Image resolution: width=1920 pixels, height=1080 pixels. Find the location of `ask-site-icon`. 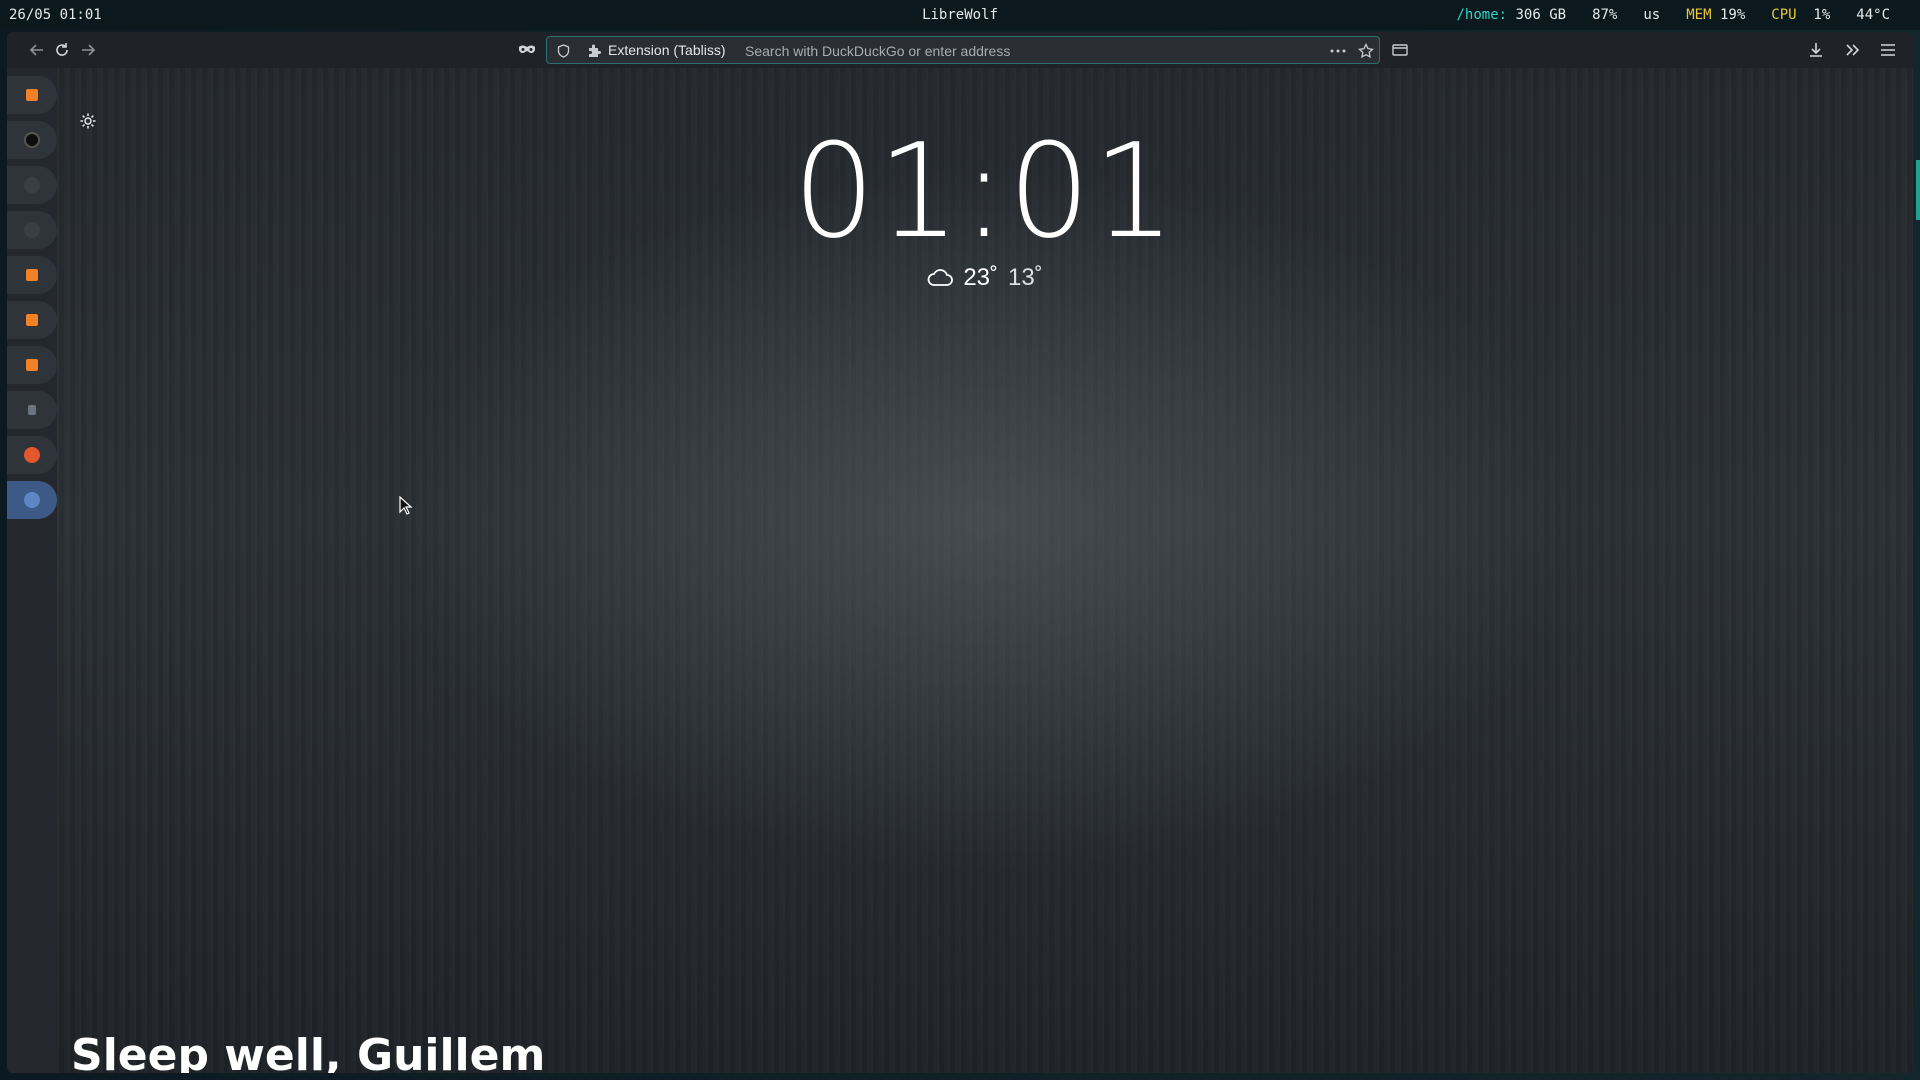

ask-site-icon is located at coordinates (32, 455).